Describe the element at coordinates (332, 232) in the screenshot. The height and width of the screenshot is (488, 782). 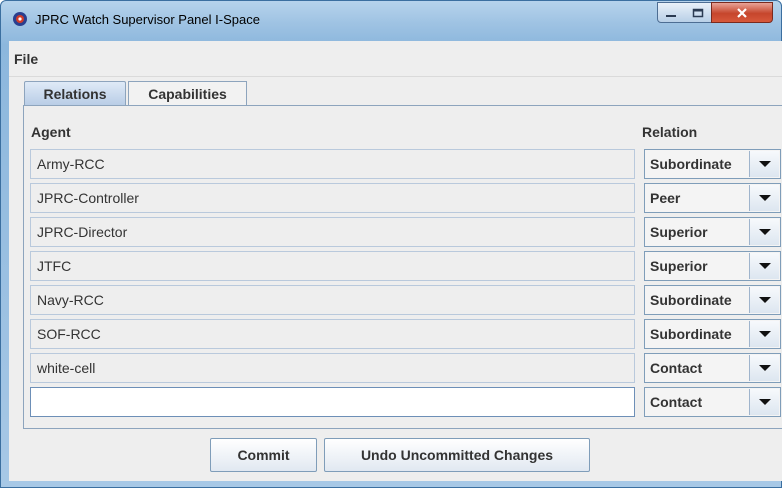
I see `agent-cell: JPRC-Director` at that location.